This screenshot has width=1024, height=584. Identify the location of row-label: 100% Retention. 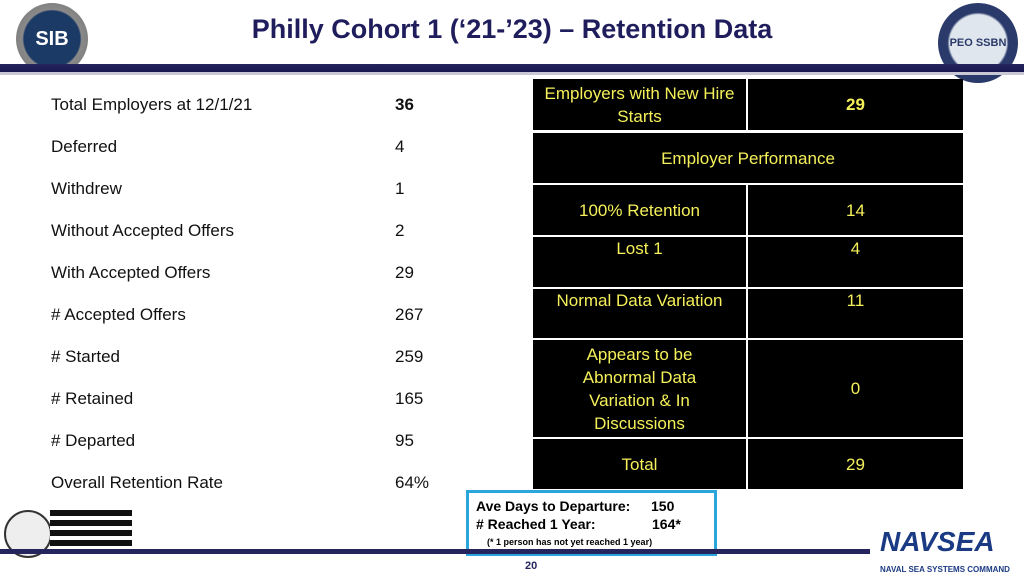
(639, 210).